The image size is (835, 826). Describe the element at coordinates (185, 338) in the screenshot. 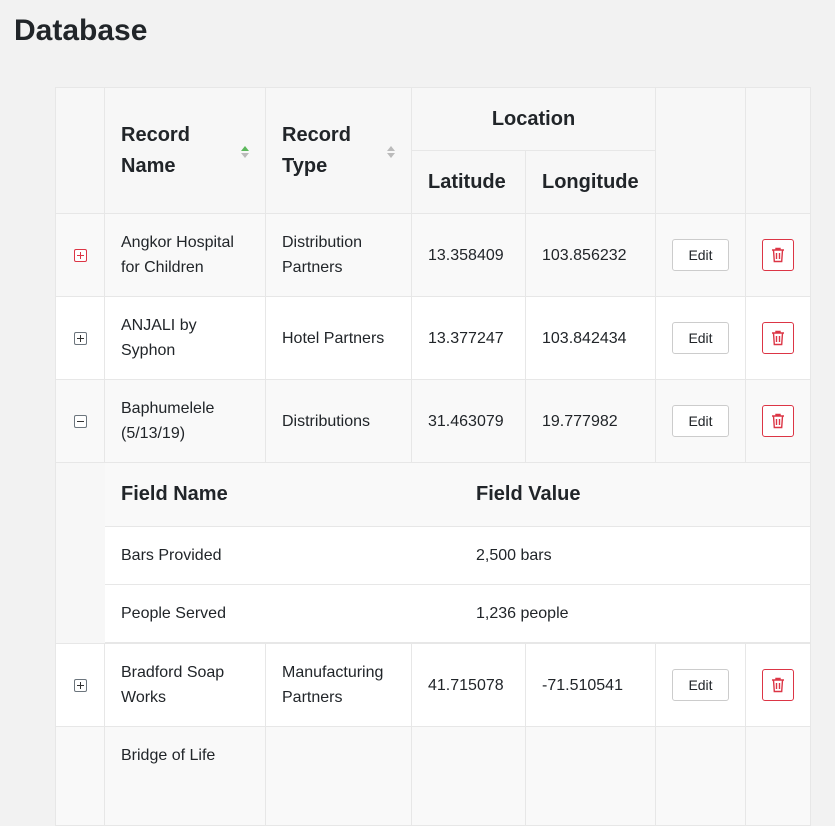

I see `record-name-cell: ANJALI by Syphon` at that location.